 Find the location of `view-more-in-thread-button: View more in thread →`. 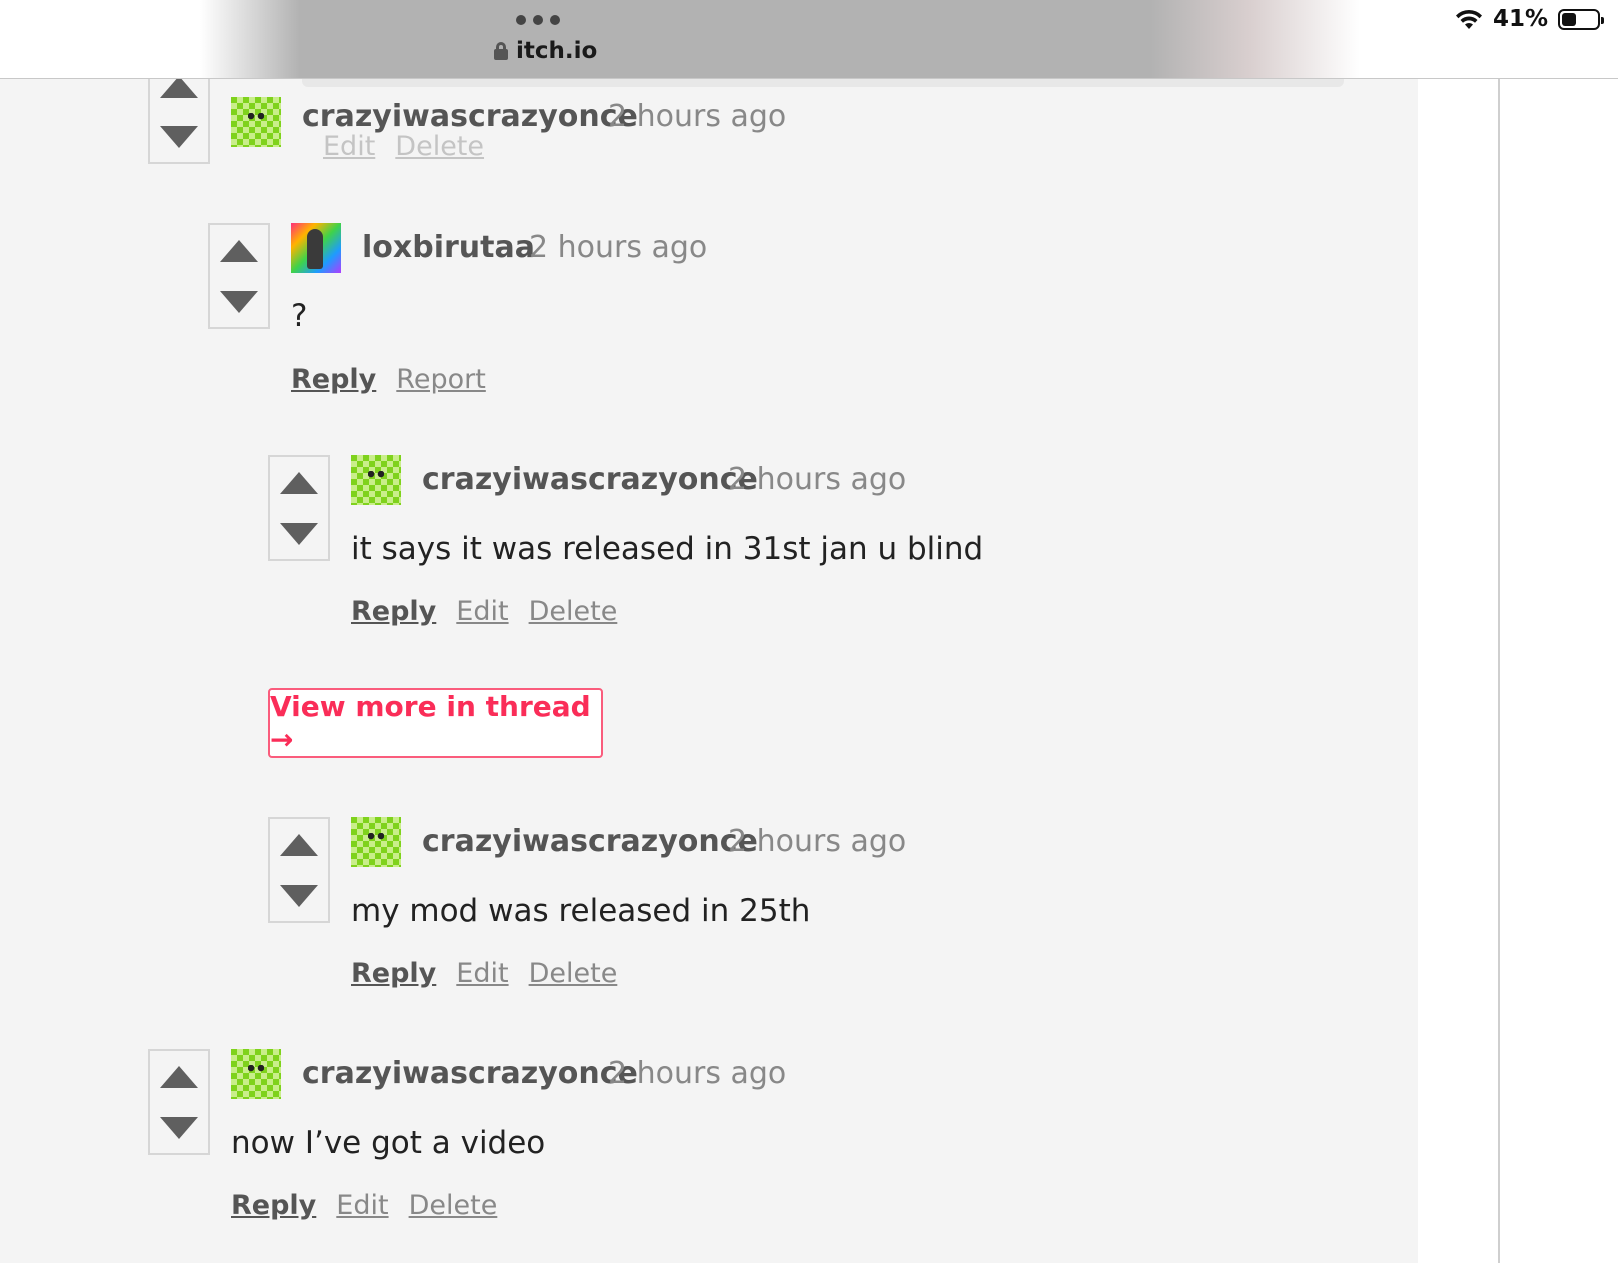

view-more-in-thread-button: View more in thread → is located at coordinates (435, 723).